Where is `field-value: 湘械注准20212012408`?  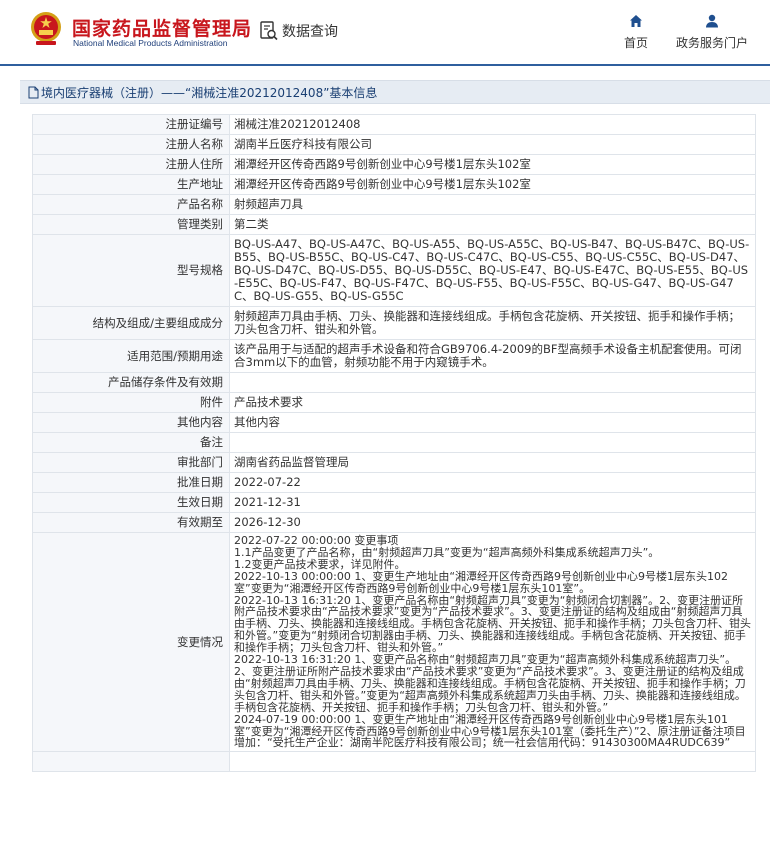
field-value: 湘械注准20212012408 is located at coordinates (492, 124).